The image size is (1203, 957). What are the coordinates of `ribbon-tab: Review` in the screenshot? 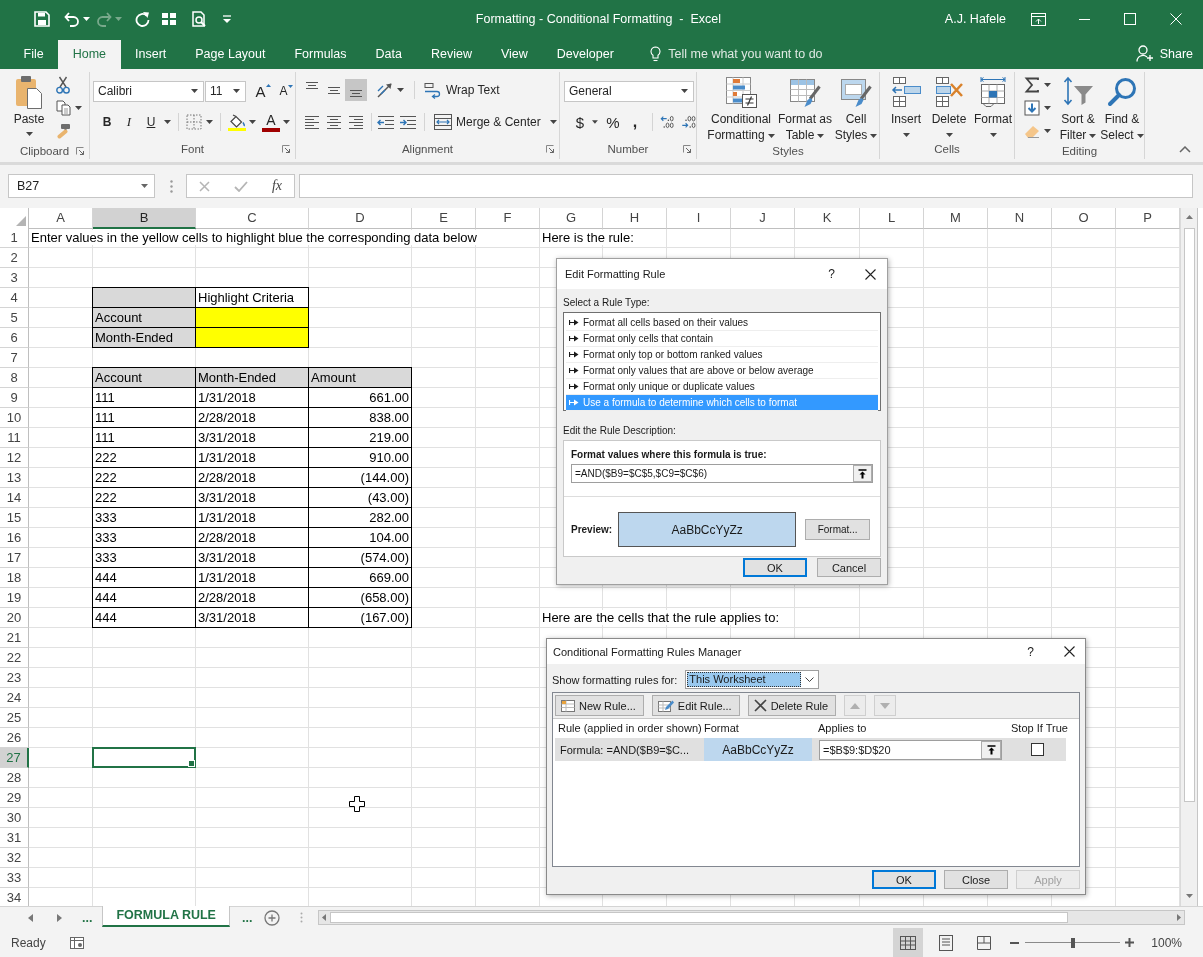 It's located at (451, 54).